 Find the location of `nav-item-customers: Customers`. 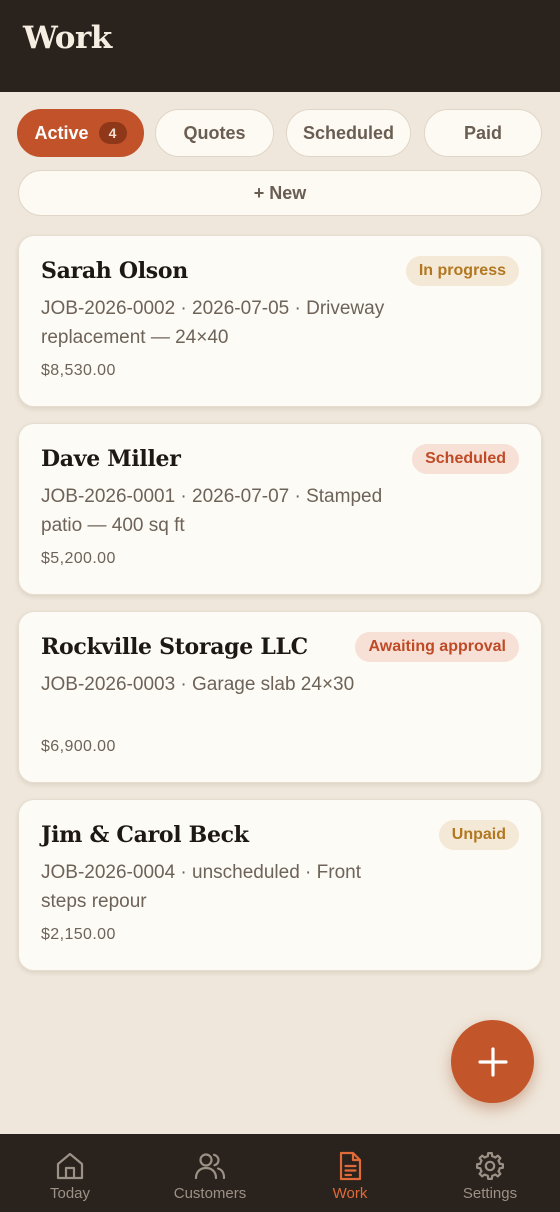

nav-item-customers: Customers is located at coordinates (210, 1173).